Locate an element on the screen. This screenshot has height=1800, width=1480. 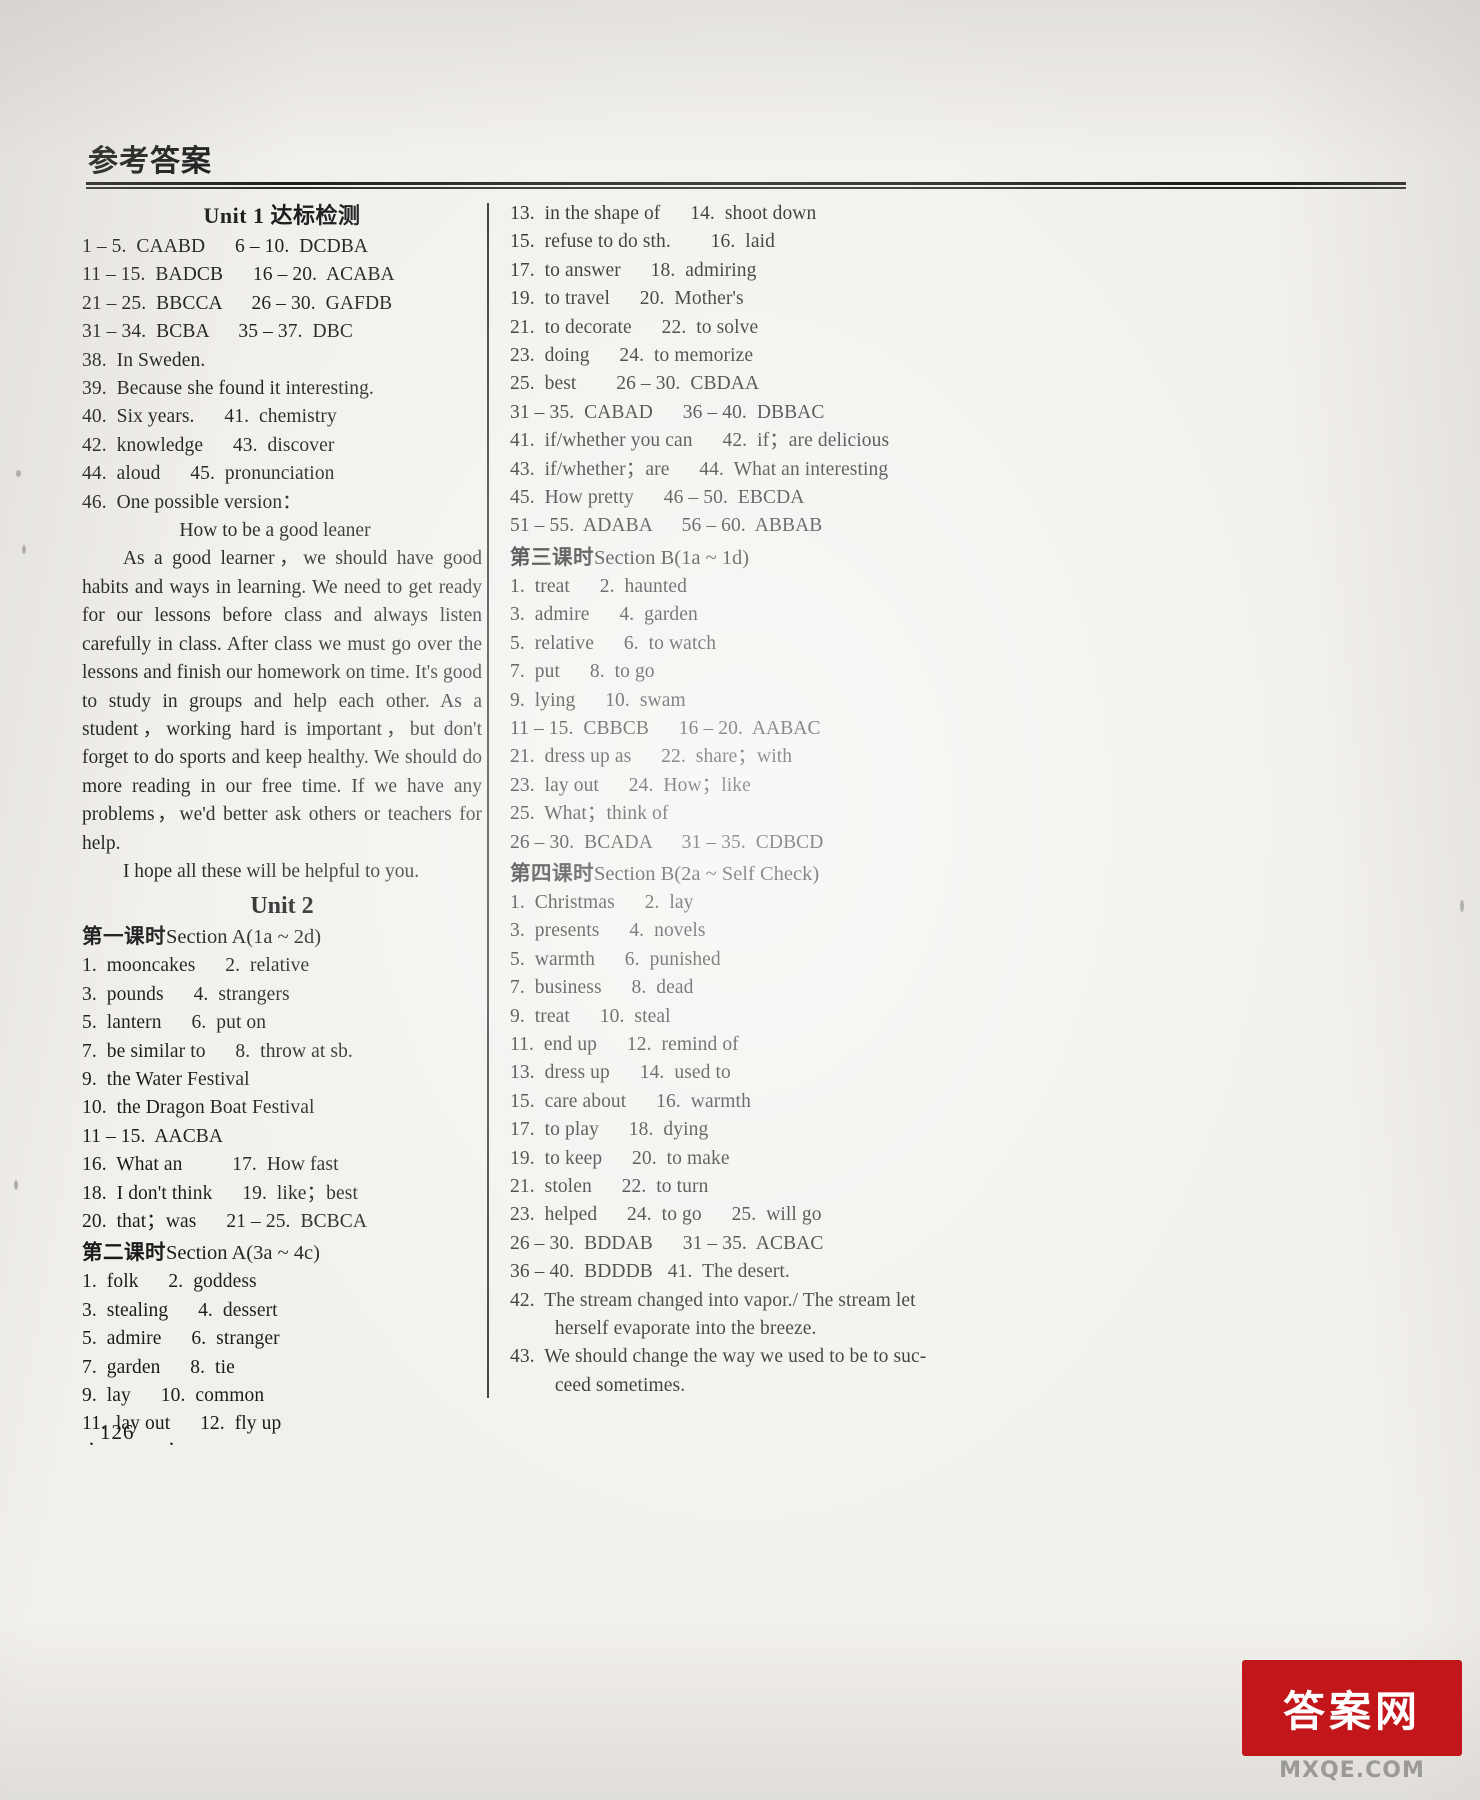
answer-line: 1. mooncakes 2. relative is located at coordinates (196, 966).